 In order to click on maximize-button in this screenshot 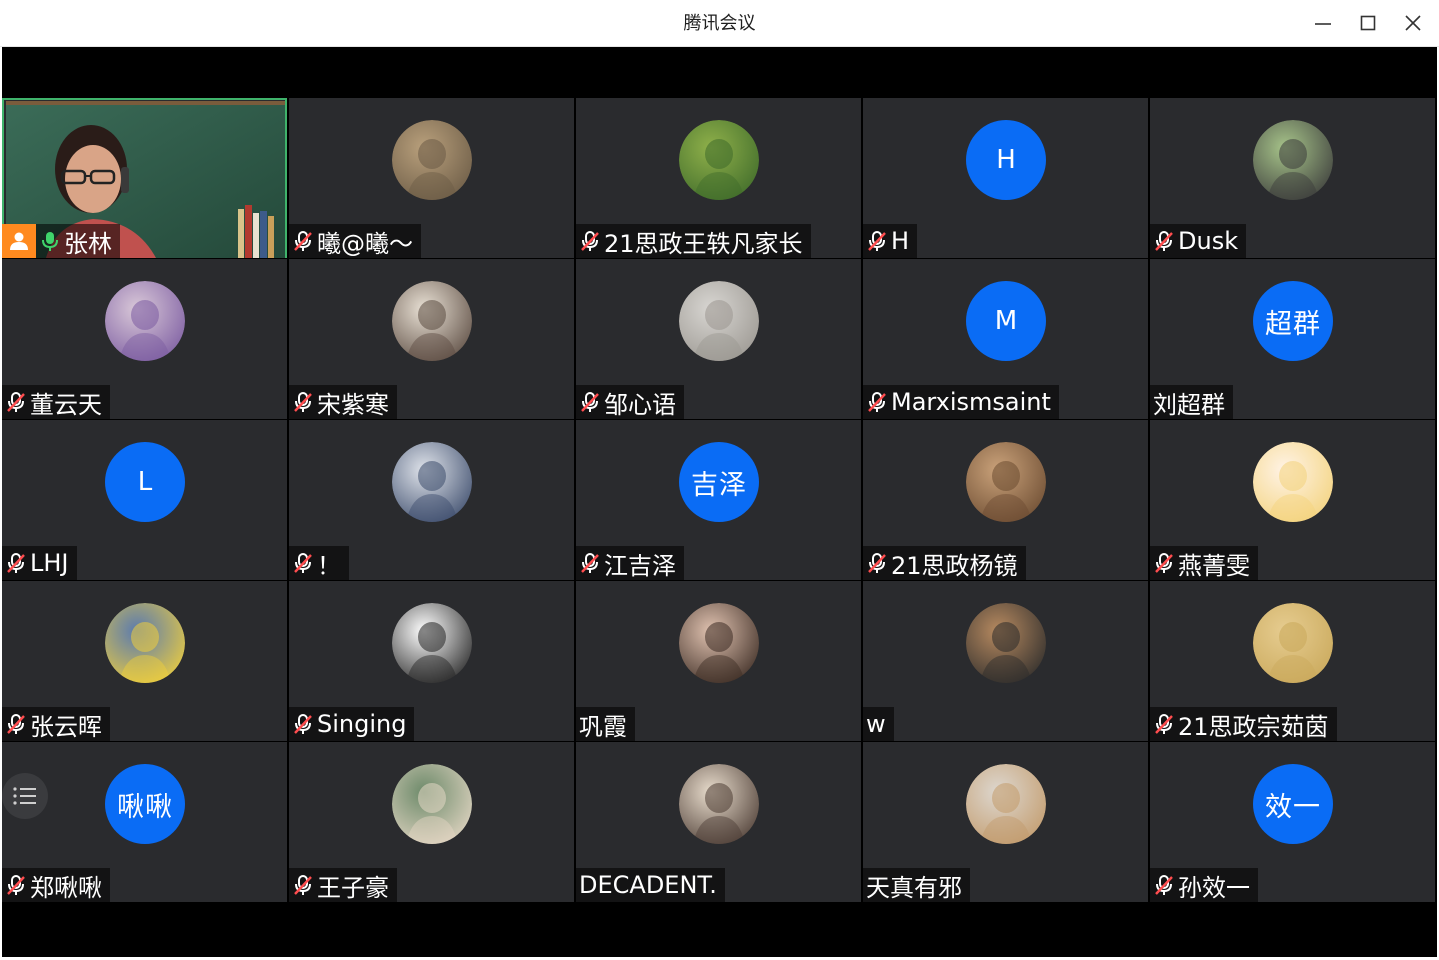, I will do `click(1368, 23)`.